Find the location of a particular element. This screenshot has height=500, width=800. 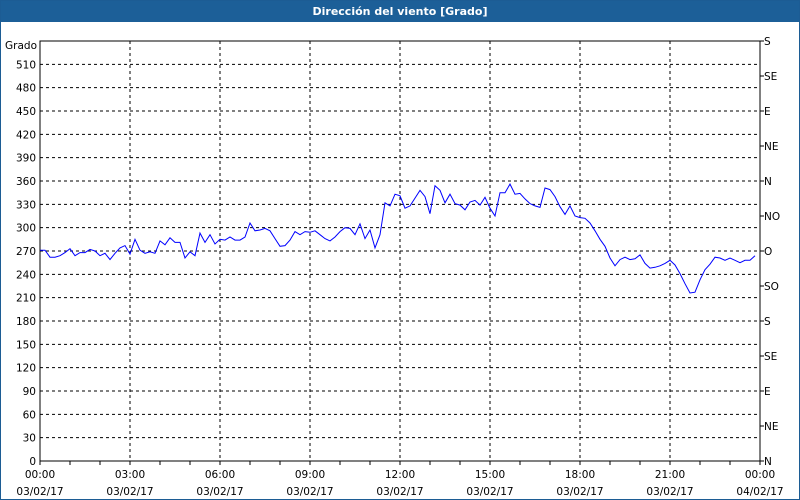

y-tick-label: 270 is located at coordinates (26, 252).